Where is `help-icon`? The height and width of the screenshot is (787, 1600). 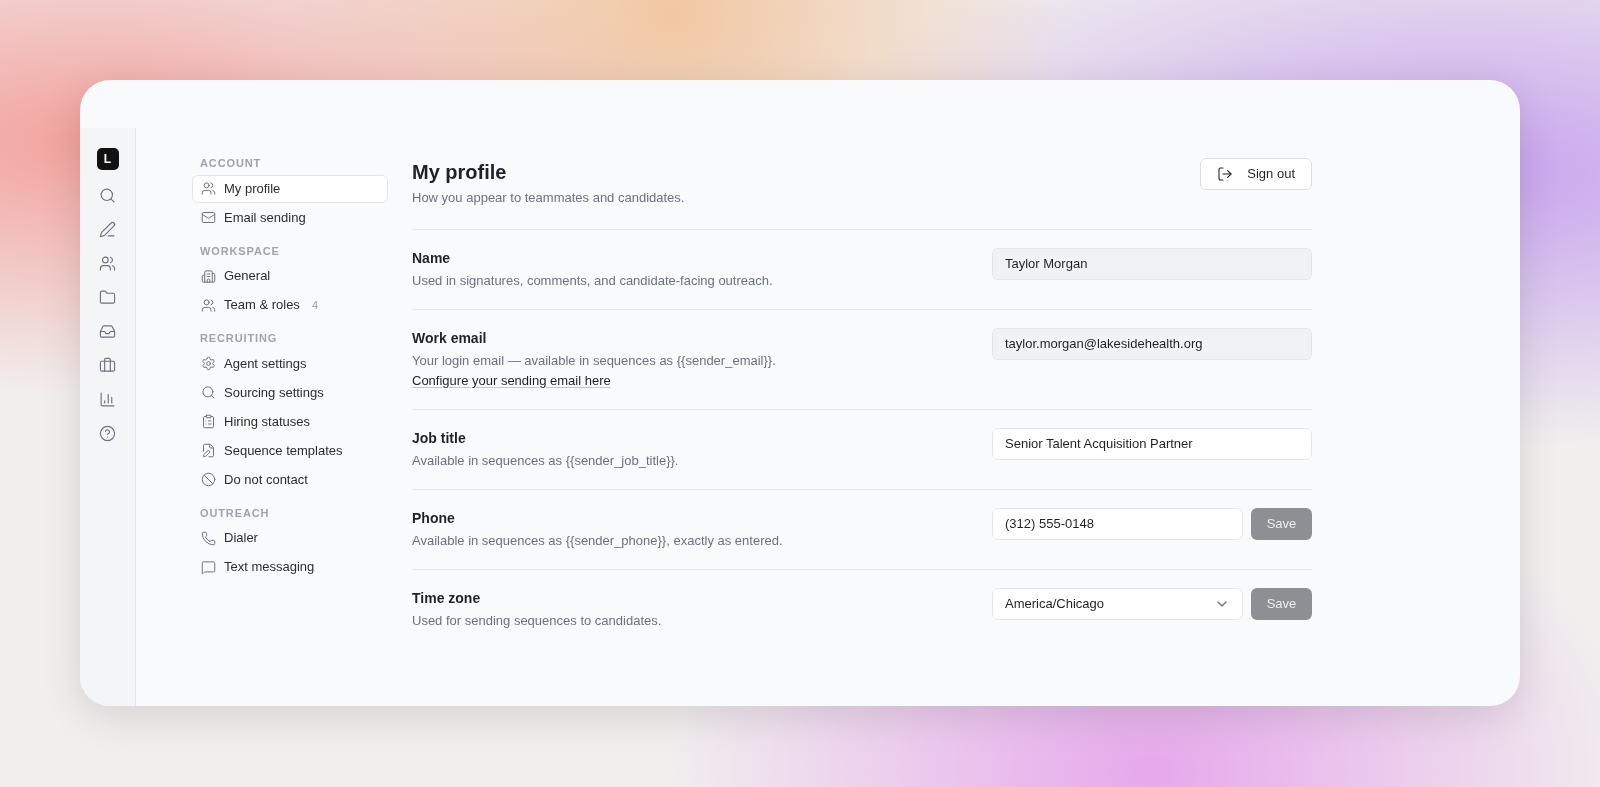 help-icon is located at coordinates (107, 433).